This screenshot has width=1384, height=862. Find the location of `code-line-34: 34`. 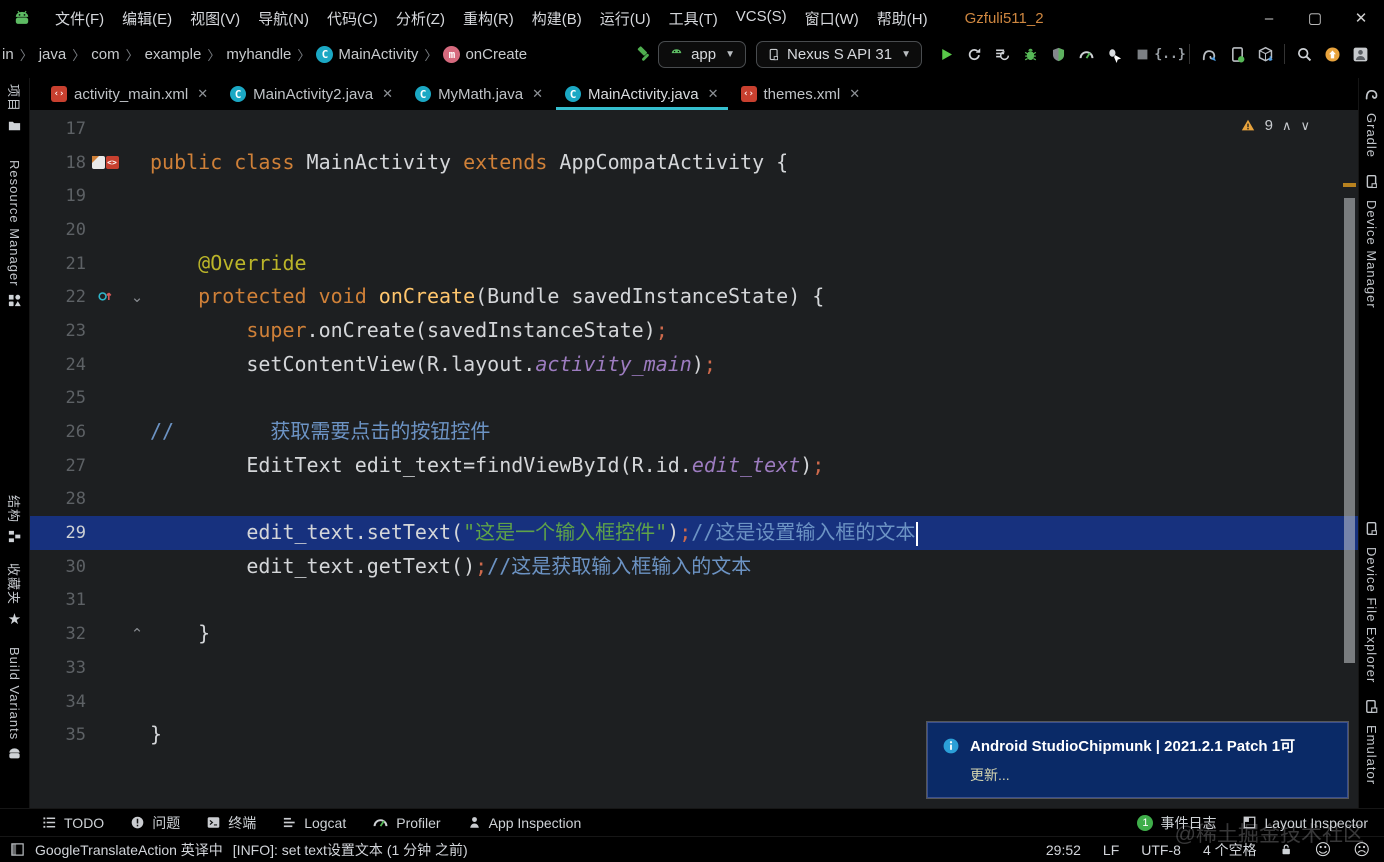

code-line-34: 34 is located at coordinates (694, 702).